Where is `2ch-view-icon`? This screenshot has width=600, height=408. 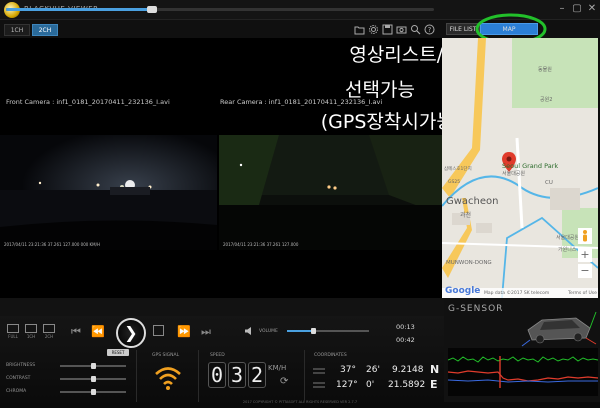
2ch-view-icon is located at coordinates (49, 328).